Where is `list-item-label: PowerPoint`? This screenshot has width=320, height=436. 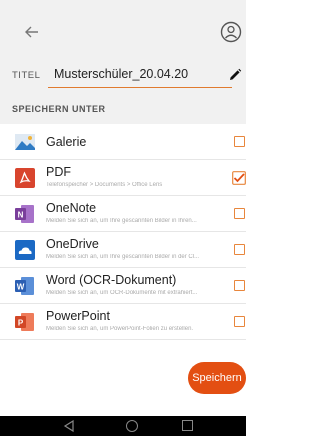 list-item-label: PowerPoint is located at coordinates (78, 316).